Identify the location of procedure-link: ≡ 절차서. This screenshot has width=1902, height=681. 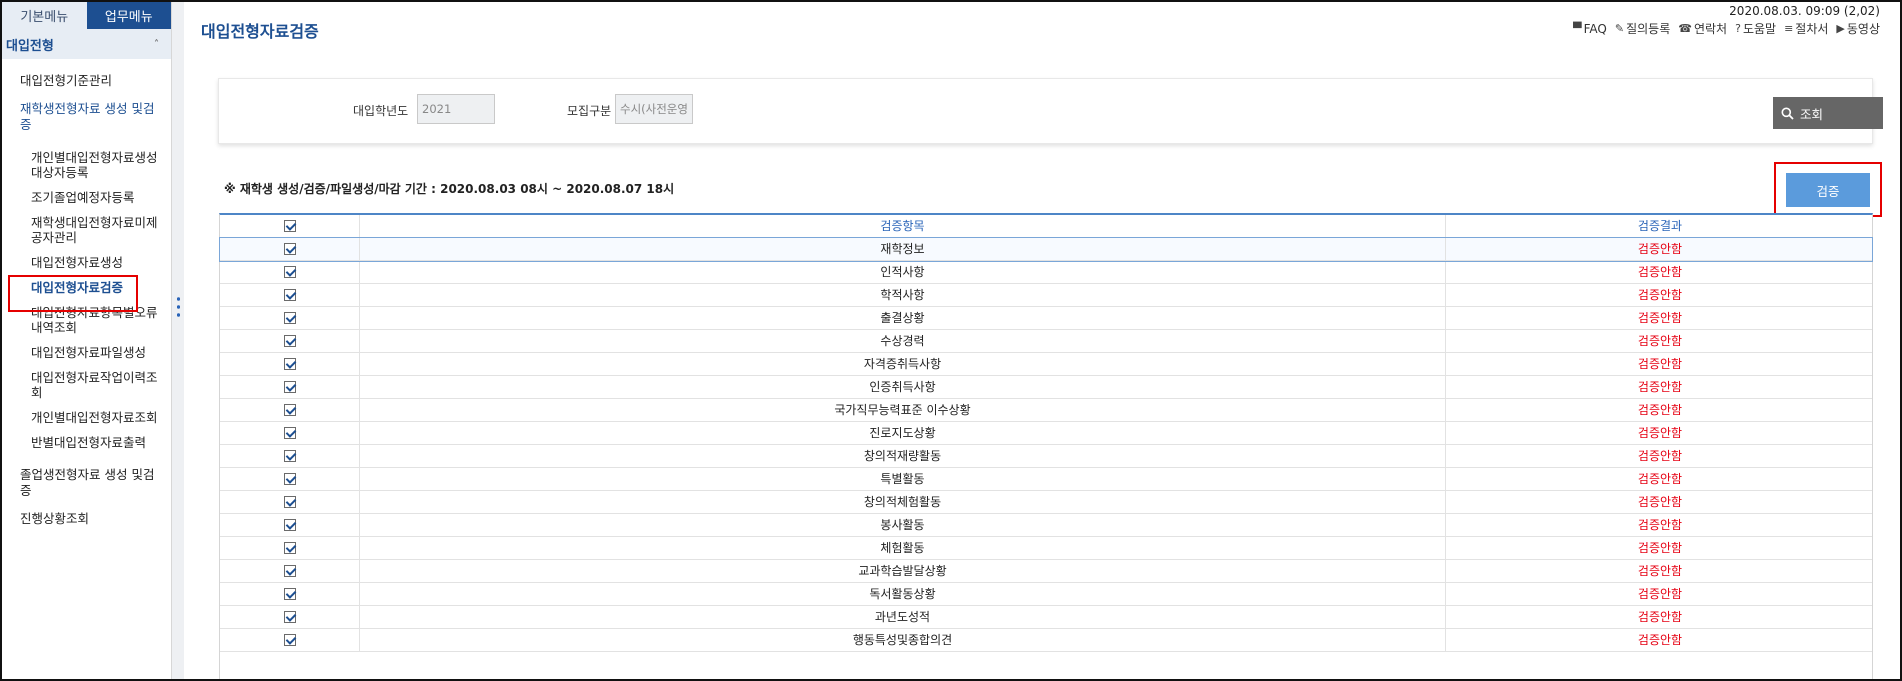
(1806, 28).